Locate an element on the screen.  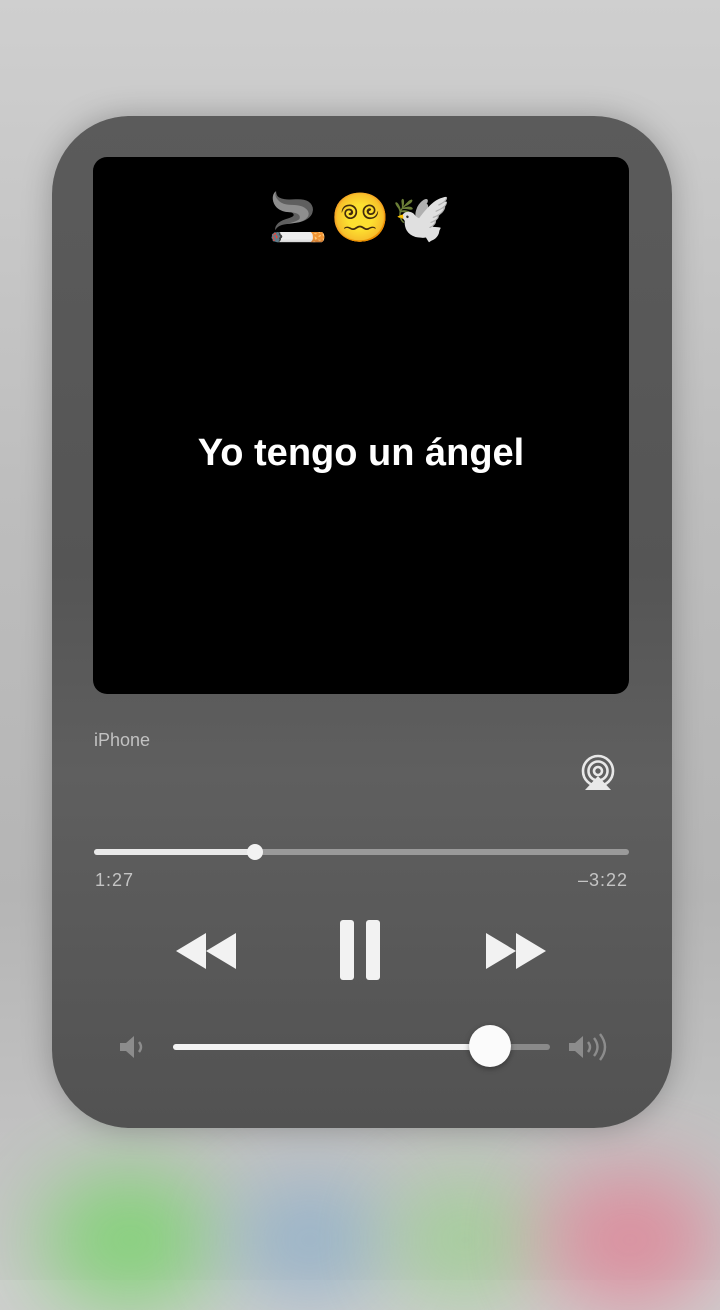
remaining-time: –3:22 is located at coordinates (602, 880).